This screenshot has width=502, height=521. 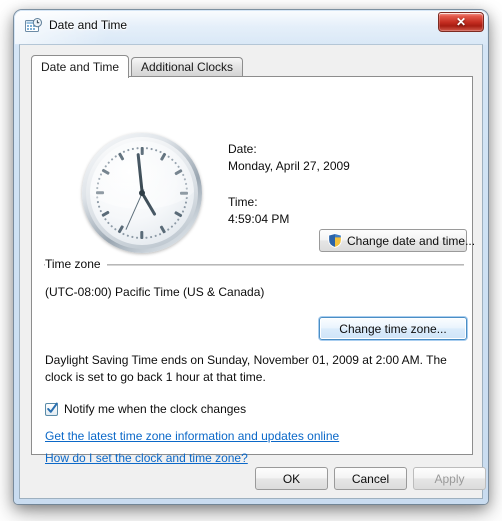 I want to click on time-zone-group-legend: Time zone, so click(x=76, y=264).